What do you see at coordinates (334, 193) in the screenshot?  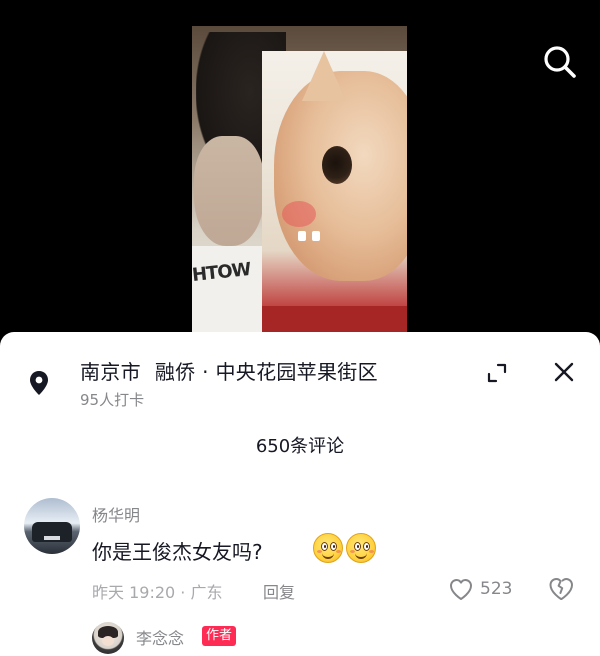 I see `cat-photo` at bounding box center [334, 193].